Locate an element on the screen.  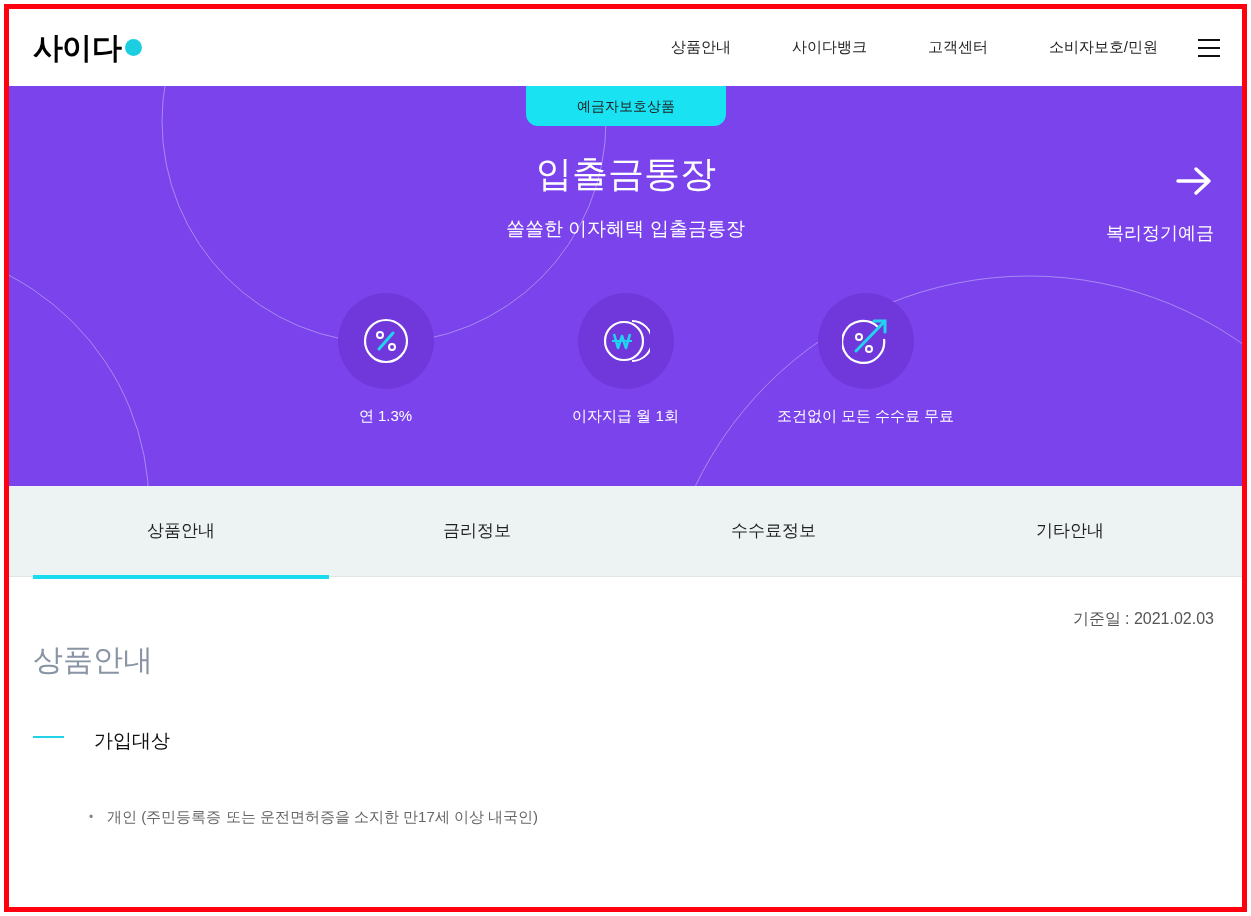
section-title: 상품안내 is located at coordinates (93, 660).